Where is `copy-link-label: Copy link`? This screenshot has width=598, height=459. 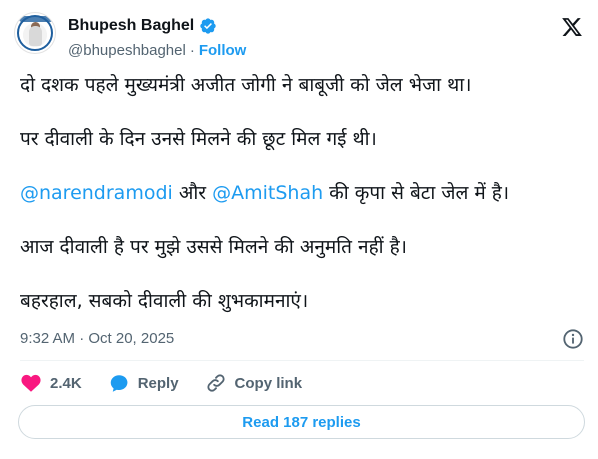
copy-link-label: Copy link is located at coordinates (268, 383).